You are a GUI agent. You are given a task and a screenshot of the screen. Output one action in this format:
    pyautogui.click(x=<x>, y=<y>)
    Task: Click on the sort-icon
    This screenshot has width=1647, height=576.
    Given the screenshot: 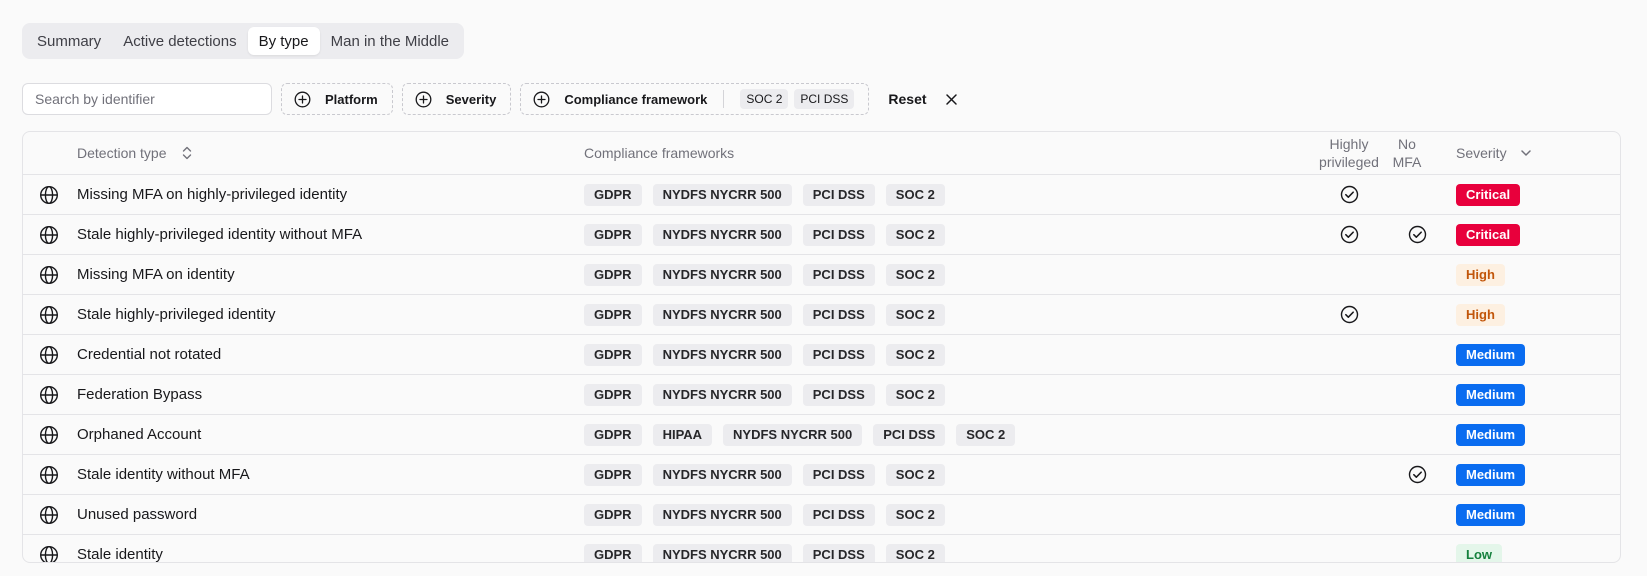 What is the action you would take?
    pyautogui.click(x=187, y=153)
    